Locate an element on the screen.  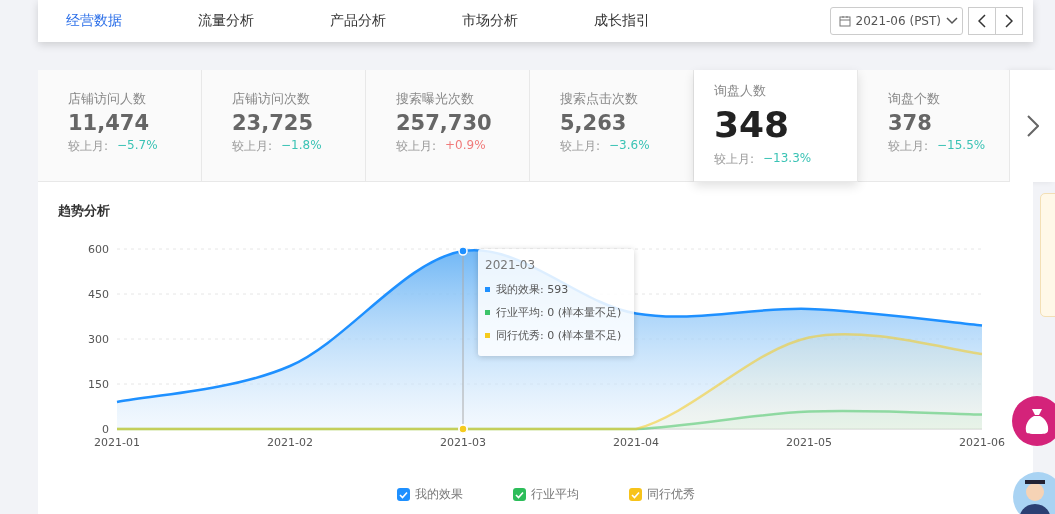
x-axis-label: 2021-03 is located at coordinates (463, 442).